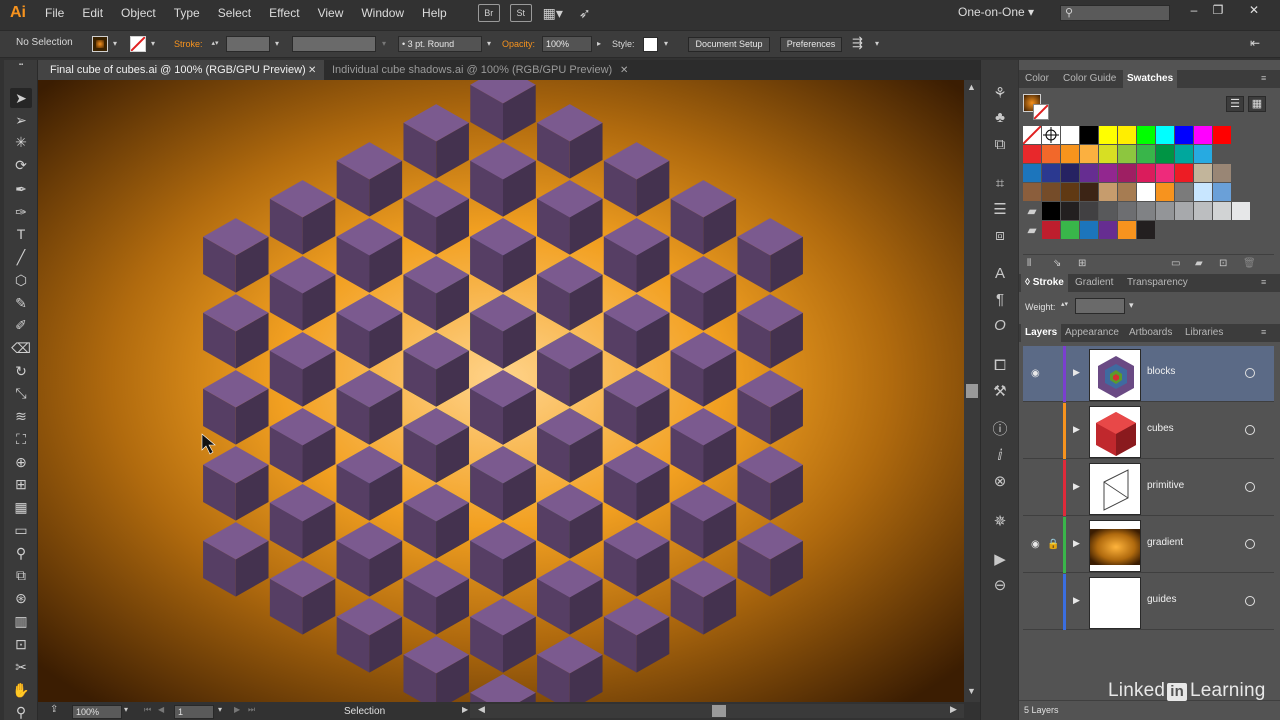 Image resolution: width=1280 pixels, height=720 pixels. I want to click on workspace-switcher: One-on-One ▾, so click(996, 12).